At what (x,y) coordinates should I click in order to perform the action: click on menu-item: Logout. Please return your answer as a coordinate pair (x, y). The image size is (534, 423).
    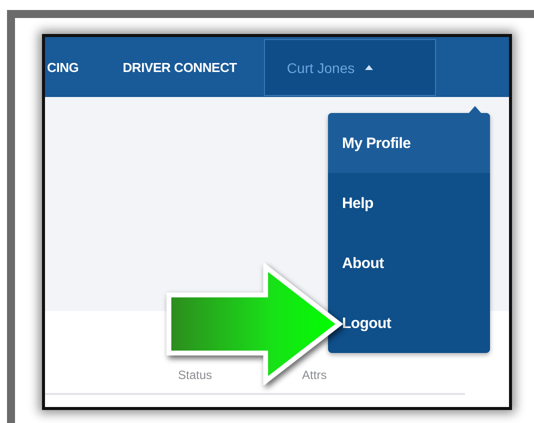
    Looking at the image, I should click on (409, 323).